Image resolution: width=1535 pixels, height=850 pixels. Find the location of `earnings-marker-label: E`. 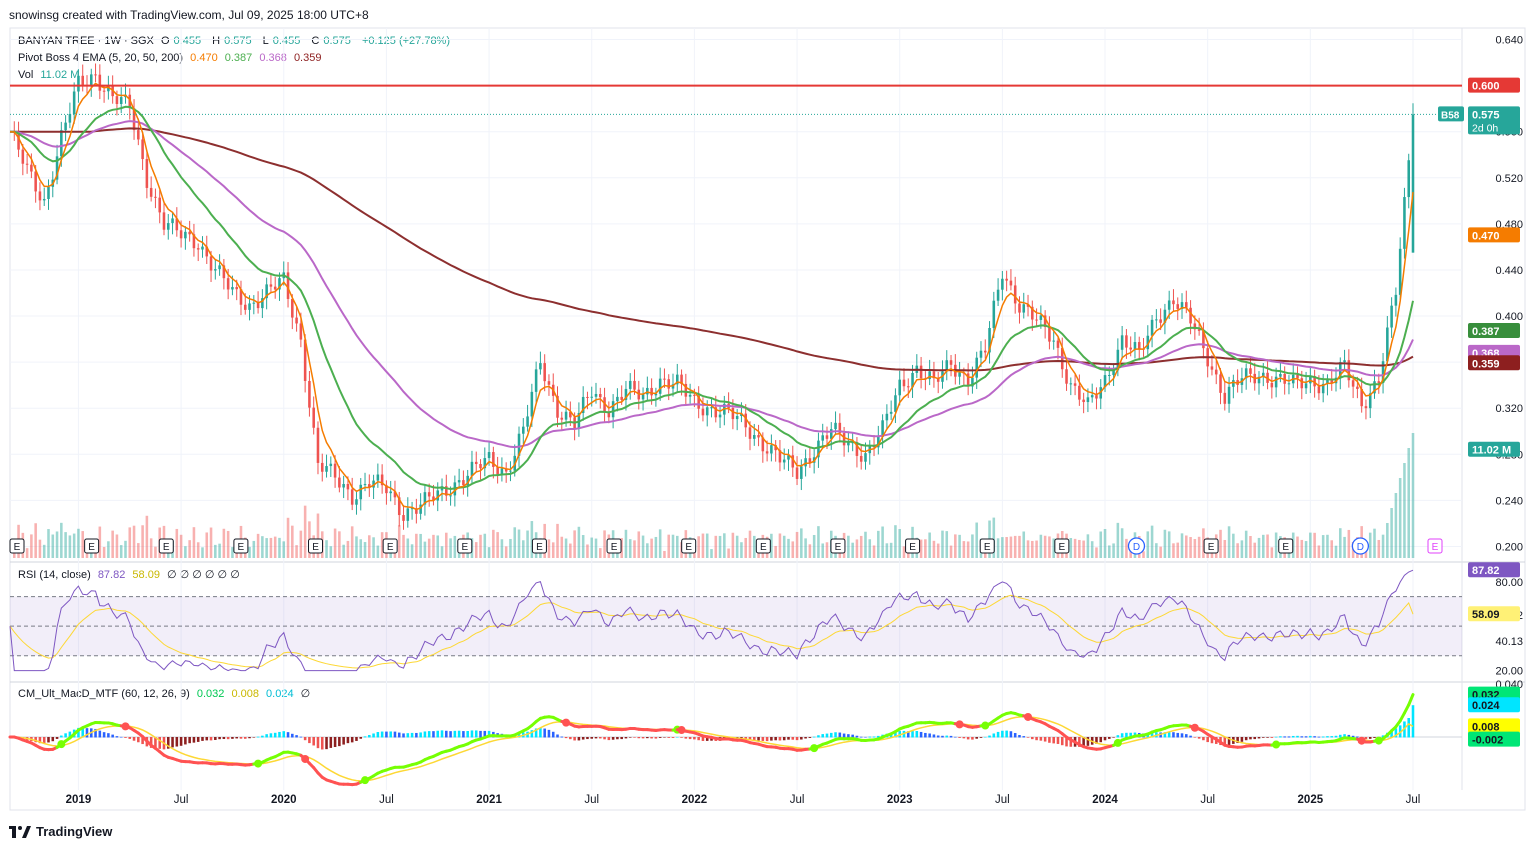

earnings-marker-label: E is located at coordinates (1435, 547).